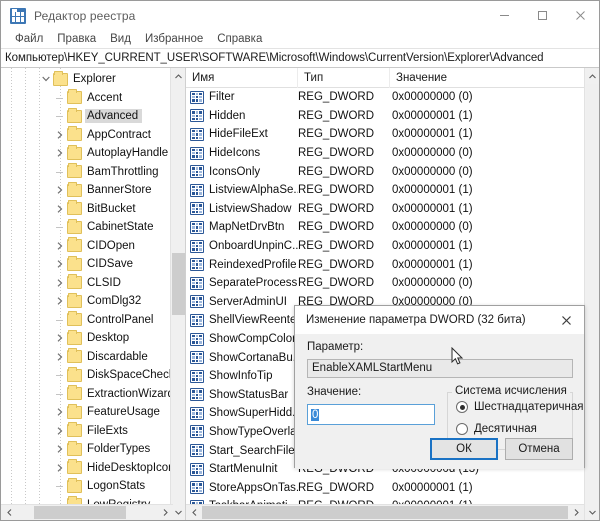 This screenshot has height=521, width=600. I want to click on table-row: OnboardUnpinC... REG_DWORD 0x00000001 (1), so click(385, 246).